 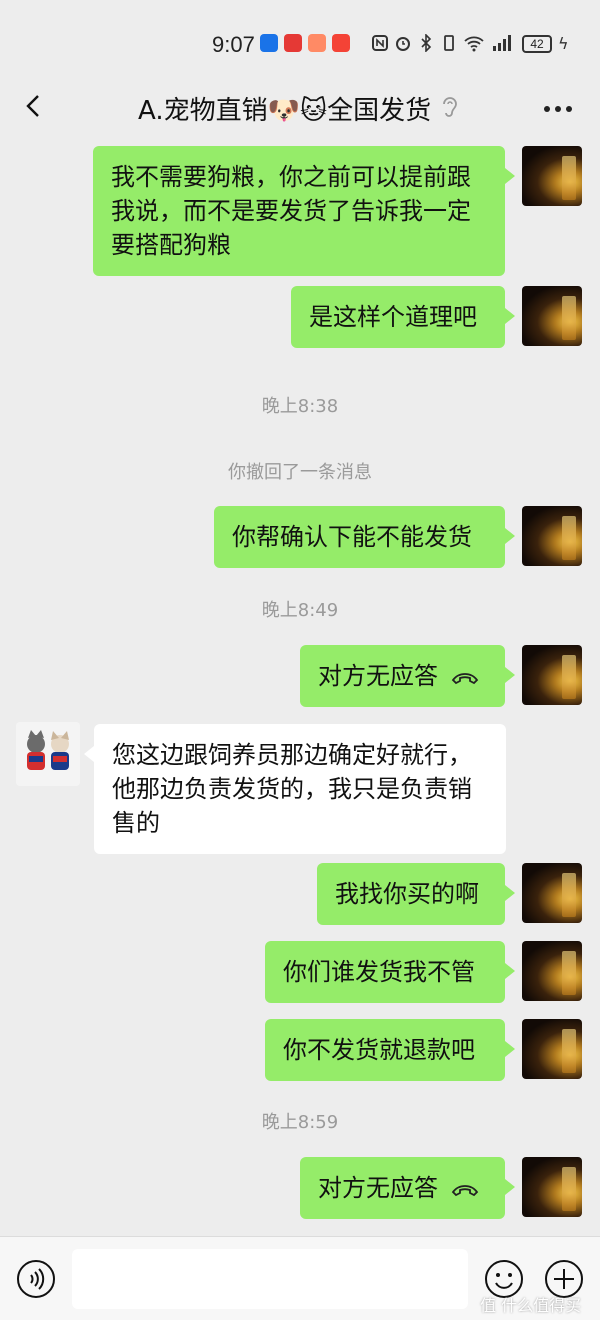 What do you see at coordinates (502, 43) in the screenshot?
I see `signal-icon` at bounding box center [502, 43].